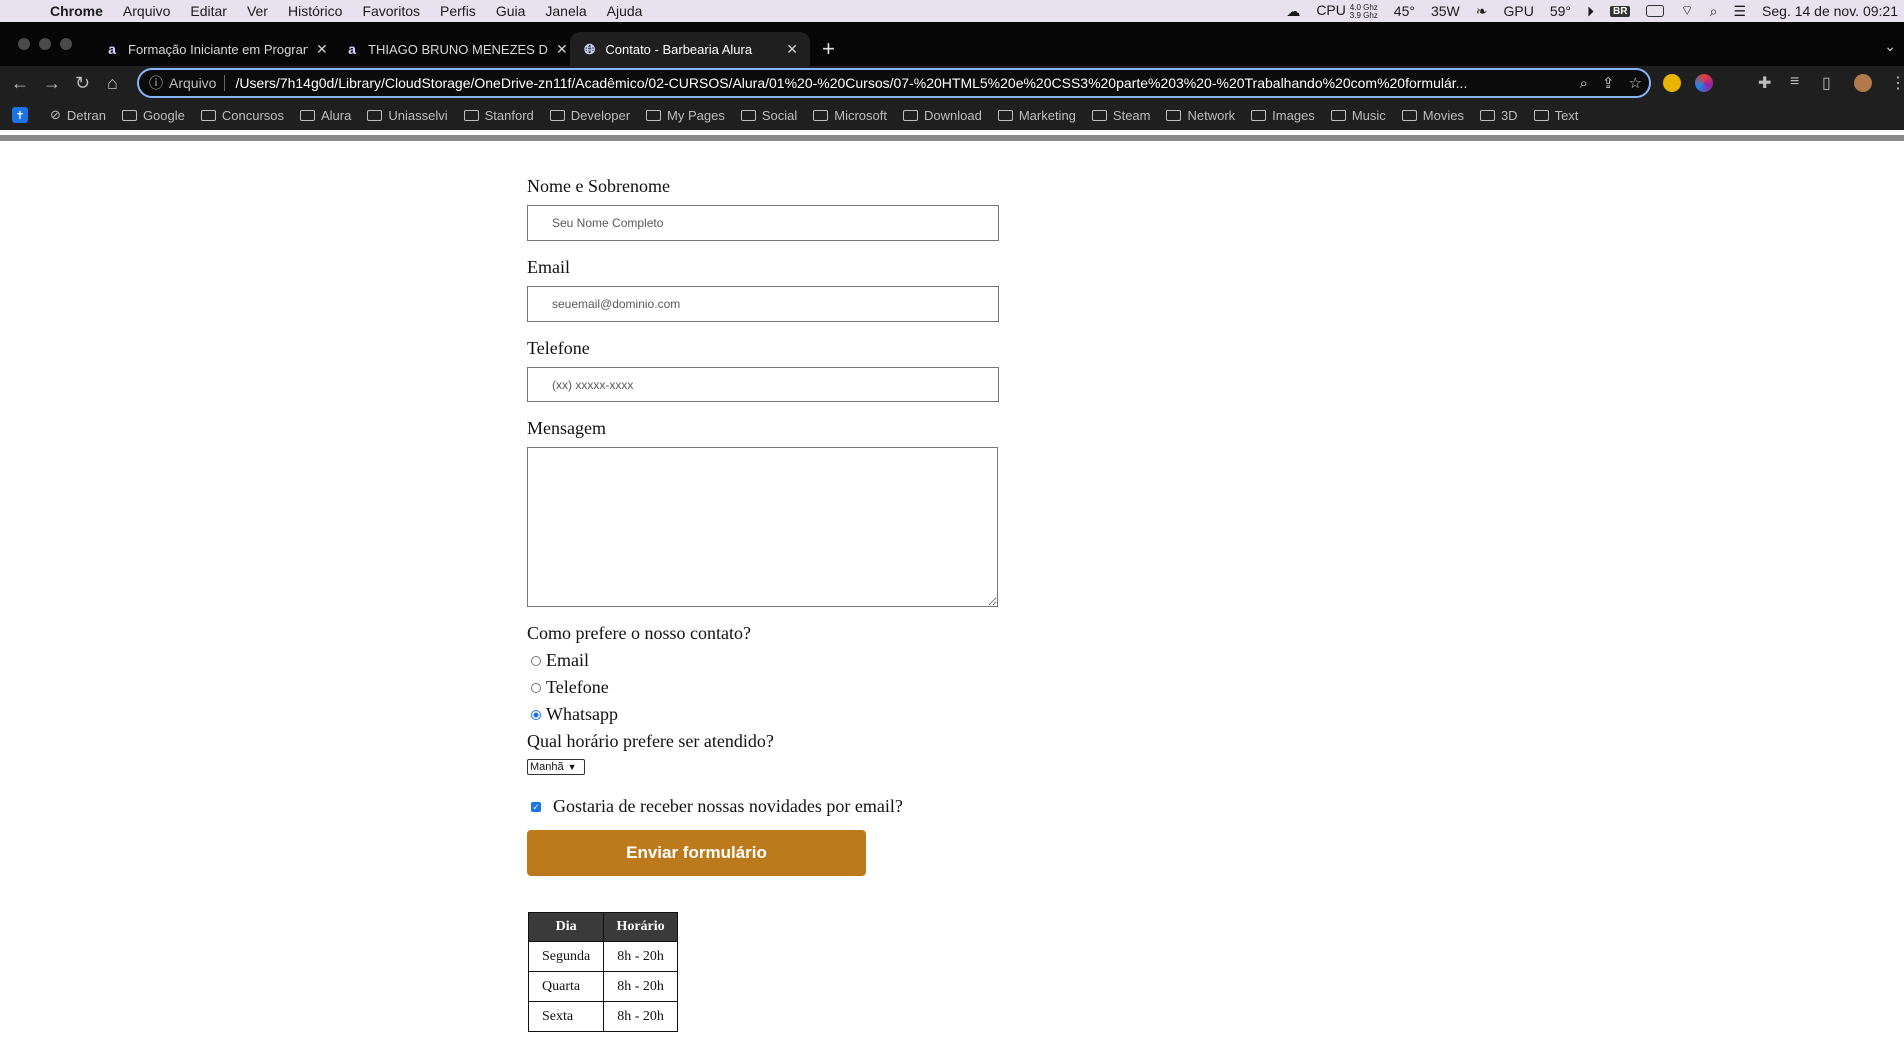 This screenshot has width=1904, height=1063. What do you see at coordinates (1704, 83) in the screenshot?
I see `extension-color-icon` at bounding box center [1704, 83].